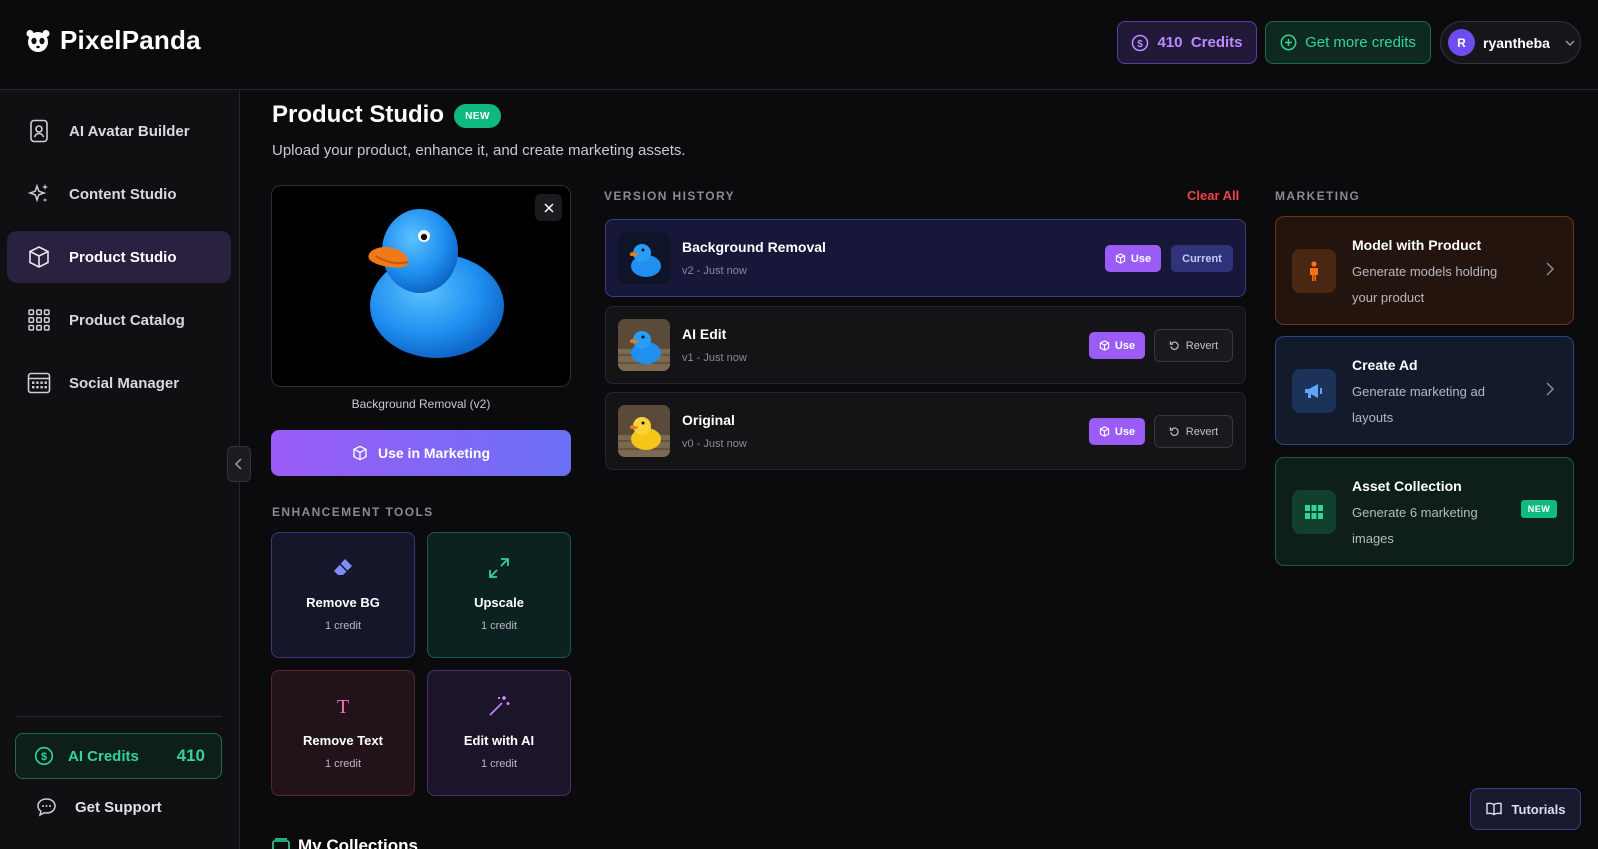 This screenshot has height=849, width=1598. I want to click on username: ryantheba, so click(1516, 42).